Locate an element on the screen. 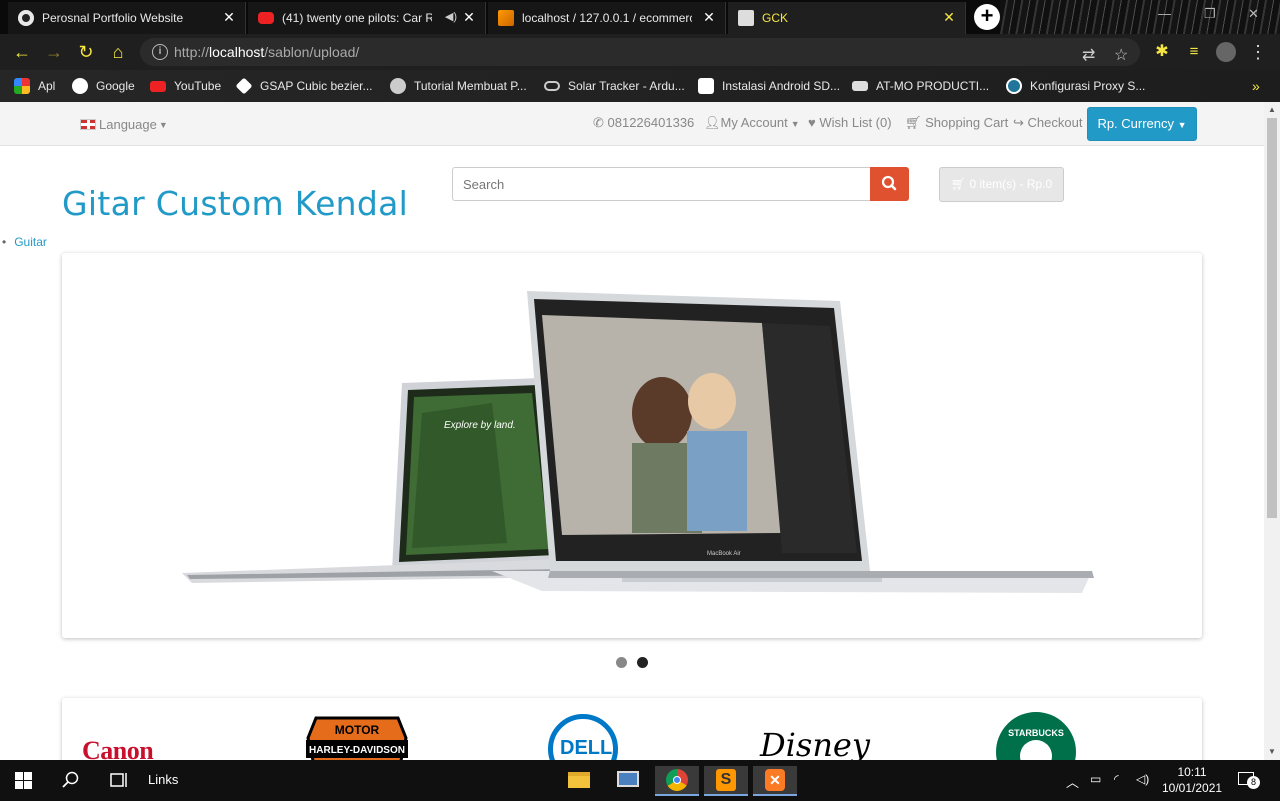 The width and height of the screenshot is (1280, 801). bookmark-label: YouTube is located at coordinates (198, 86).